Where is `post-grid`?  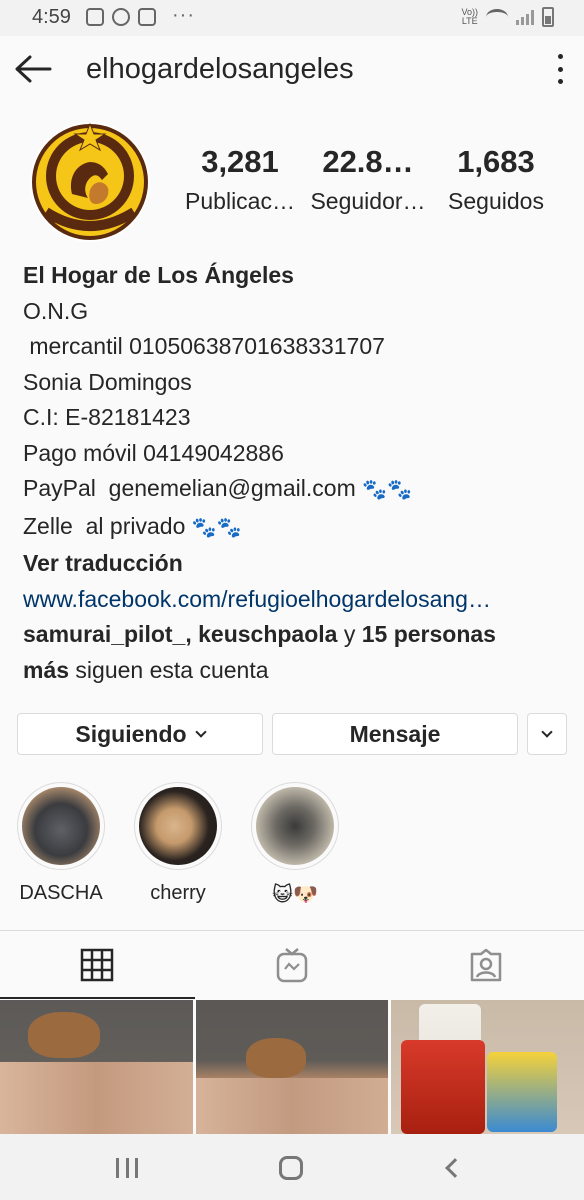 post-grid is located at coordinates (292, 1067).